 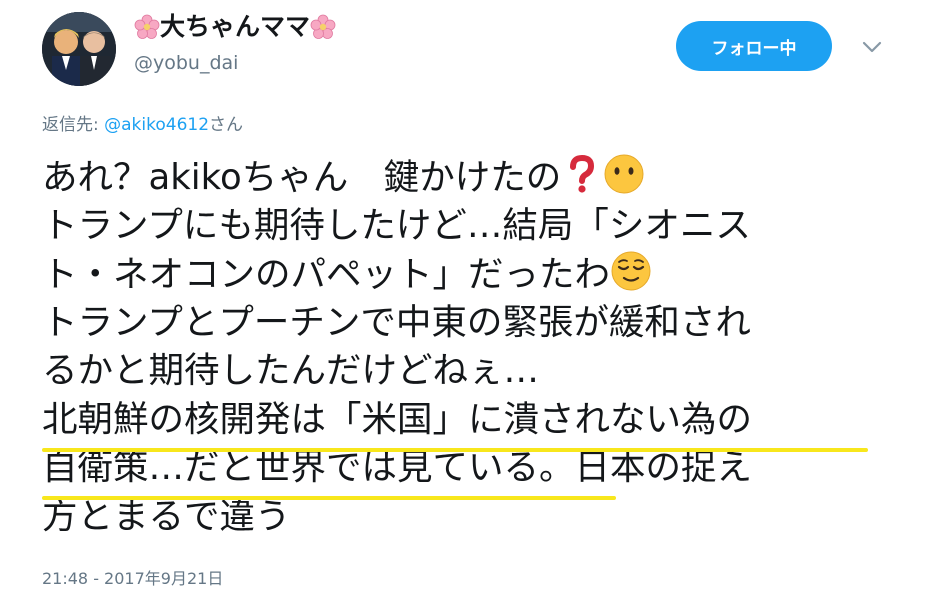 I want to click on reply-context: 返信先: @akiko4612さん, so click(x=142, y=125).